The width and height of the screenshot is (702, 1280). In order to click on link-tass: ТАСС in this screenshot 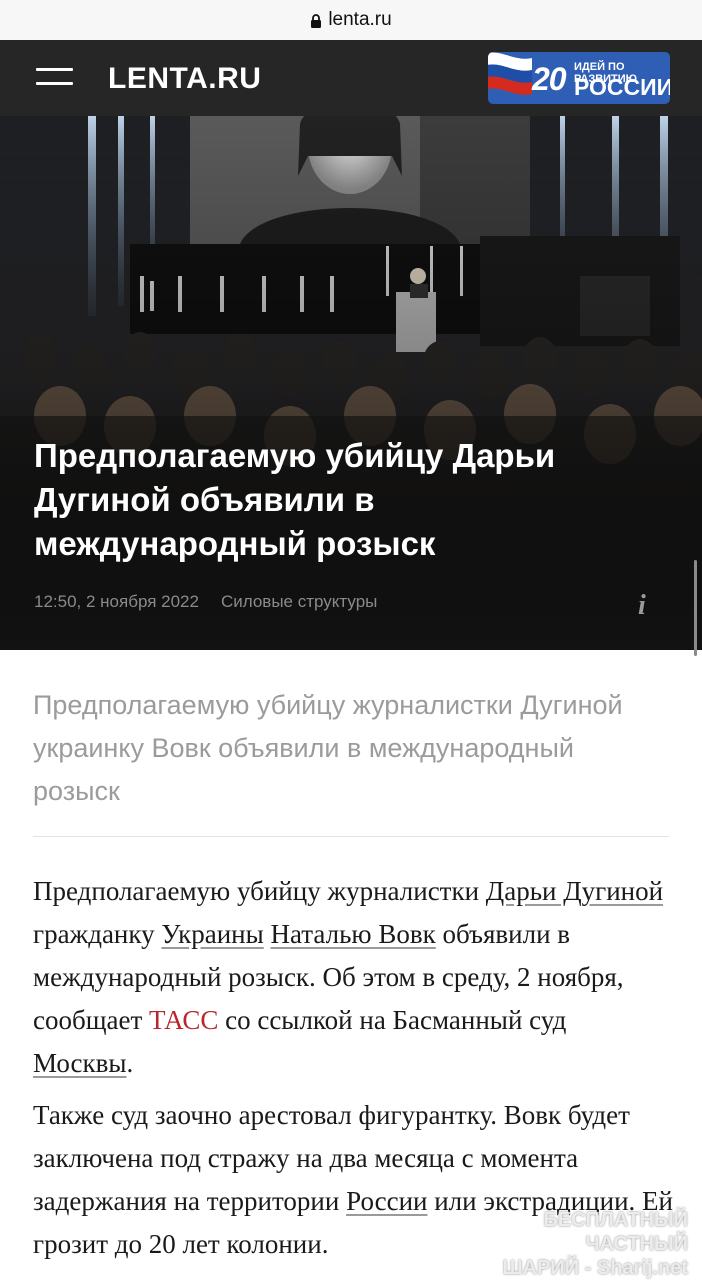, I will do `click(183, 1020)`.